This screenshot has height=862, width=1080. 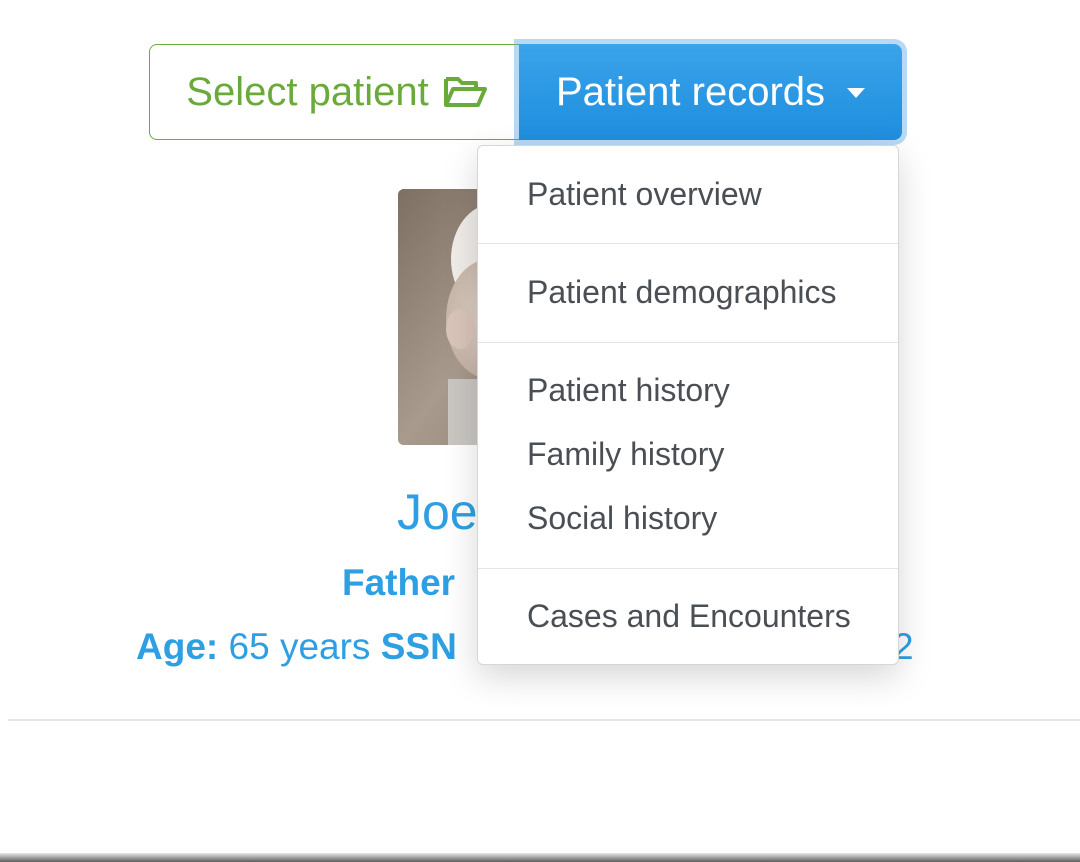 What do you see at coordinates (544, 720) in the screenshot?
I see `section-divider` at bounding box center [544, 720].